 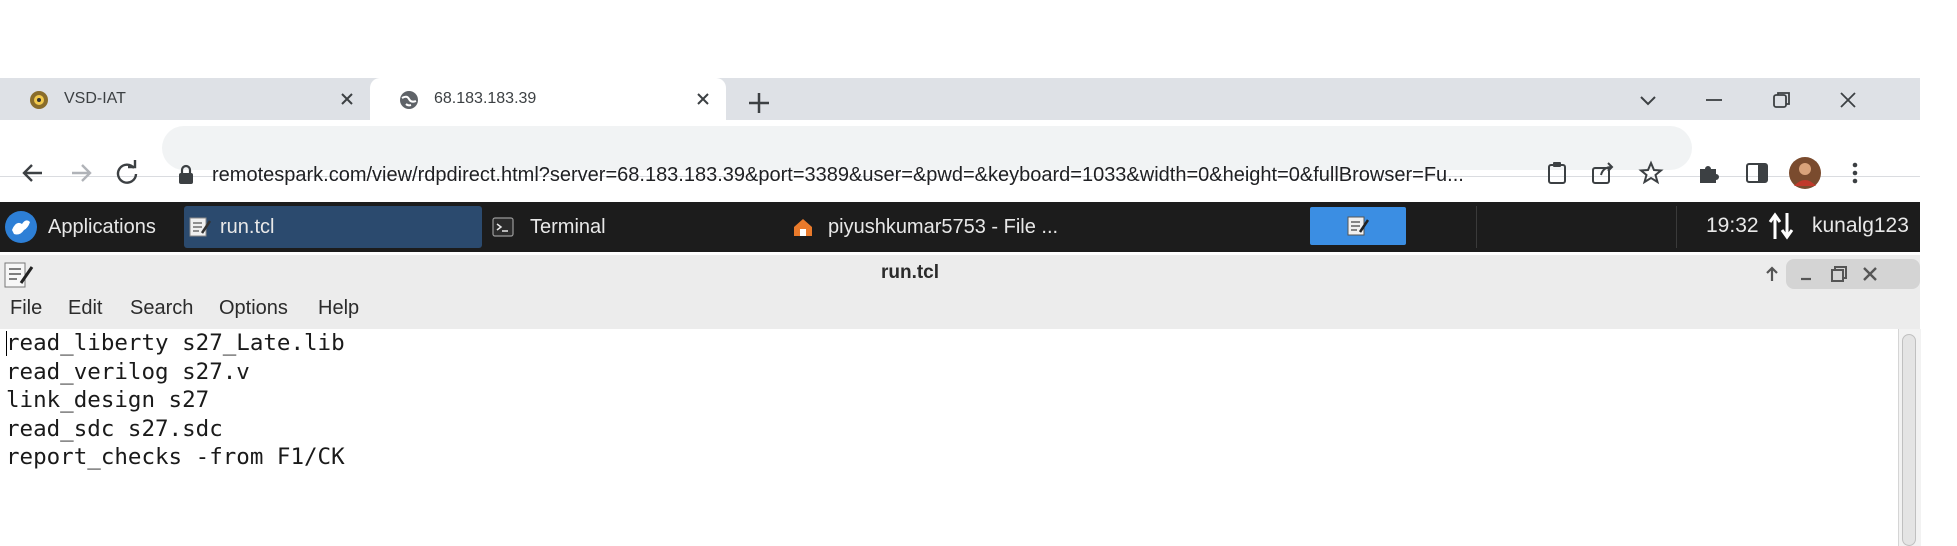 I want to click on browser-tab-active: 68.183.183.39, so click(x=548, y=99).